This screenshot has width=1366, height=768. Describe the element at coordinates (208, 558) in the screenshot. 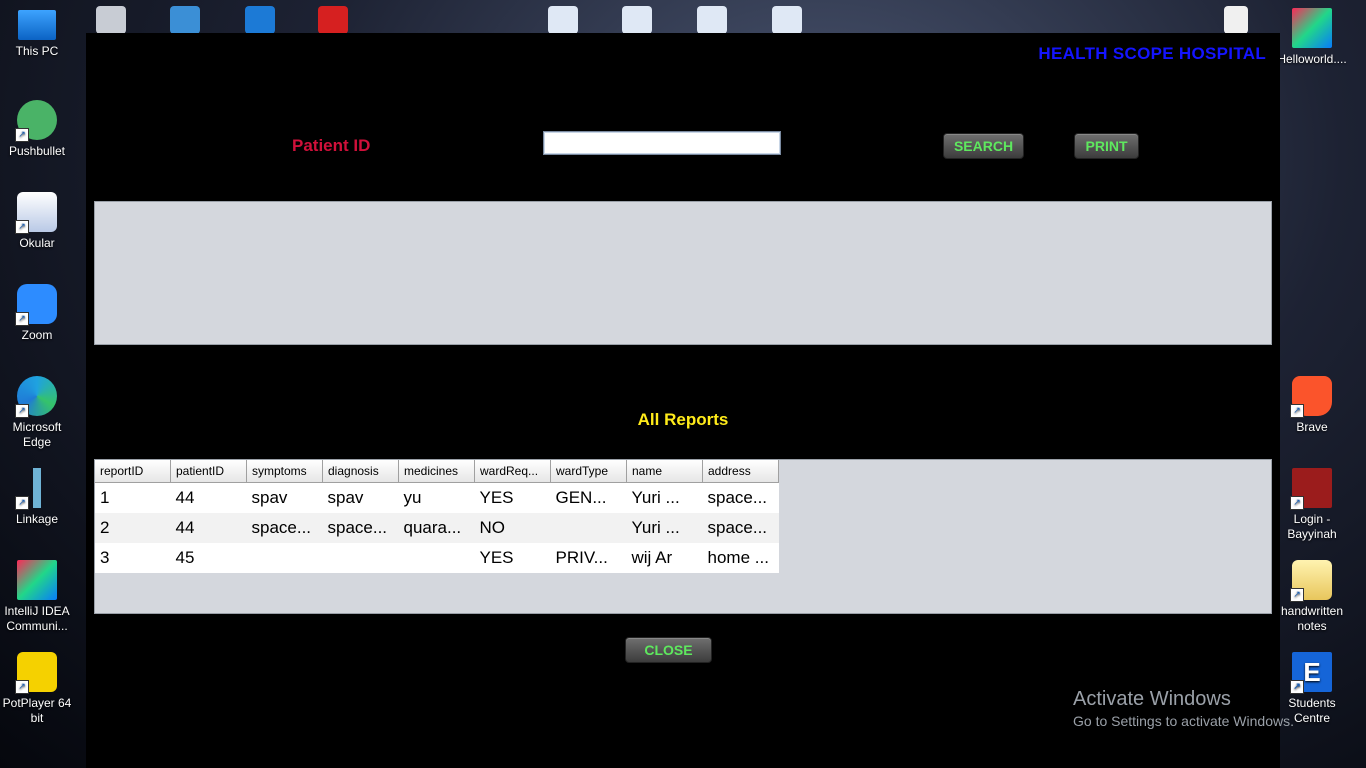

I see `table-cell: 45` at that location.